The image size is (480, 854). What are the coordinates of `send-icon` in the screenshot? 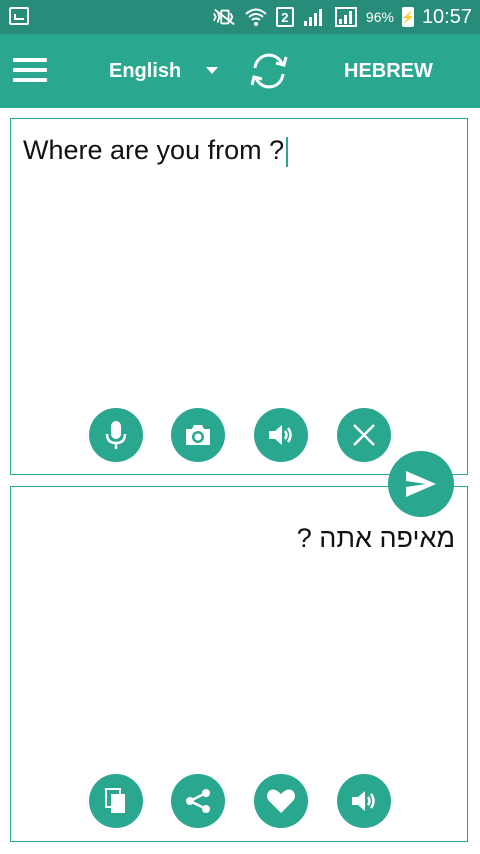 It's located at (421, 484).